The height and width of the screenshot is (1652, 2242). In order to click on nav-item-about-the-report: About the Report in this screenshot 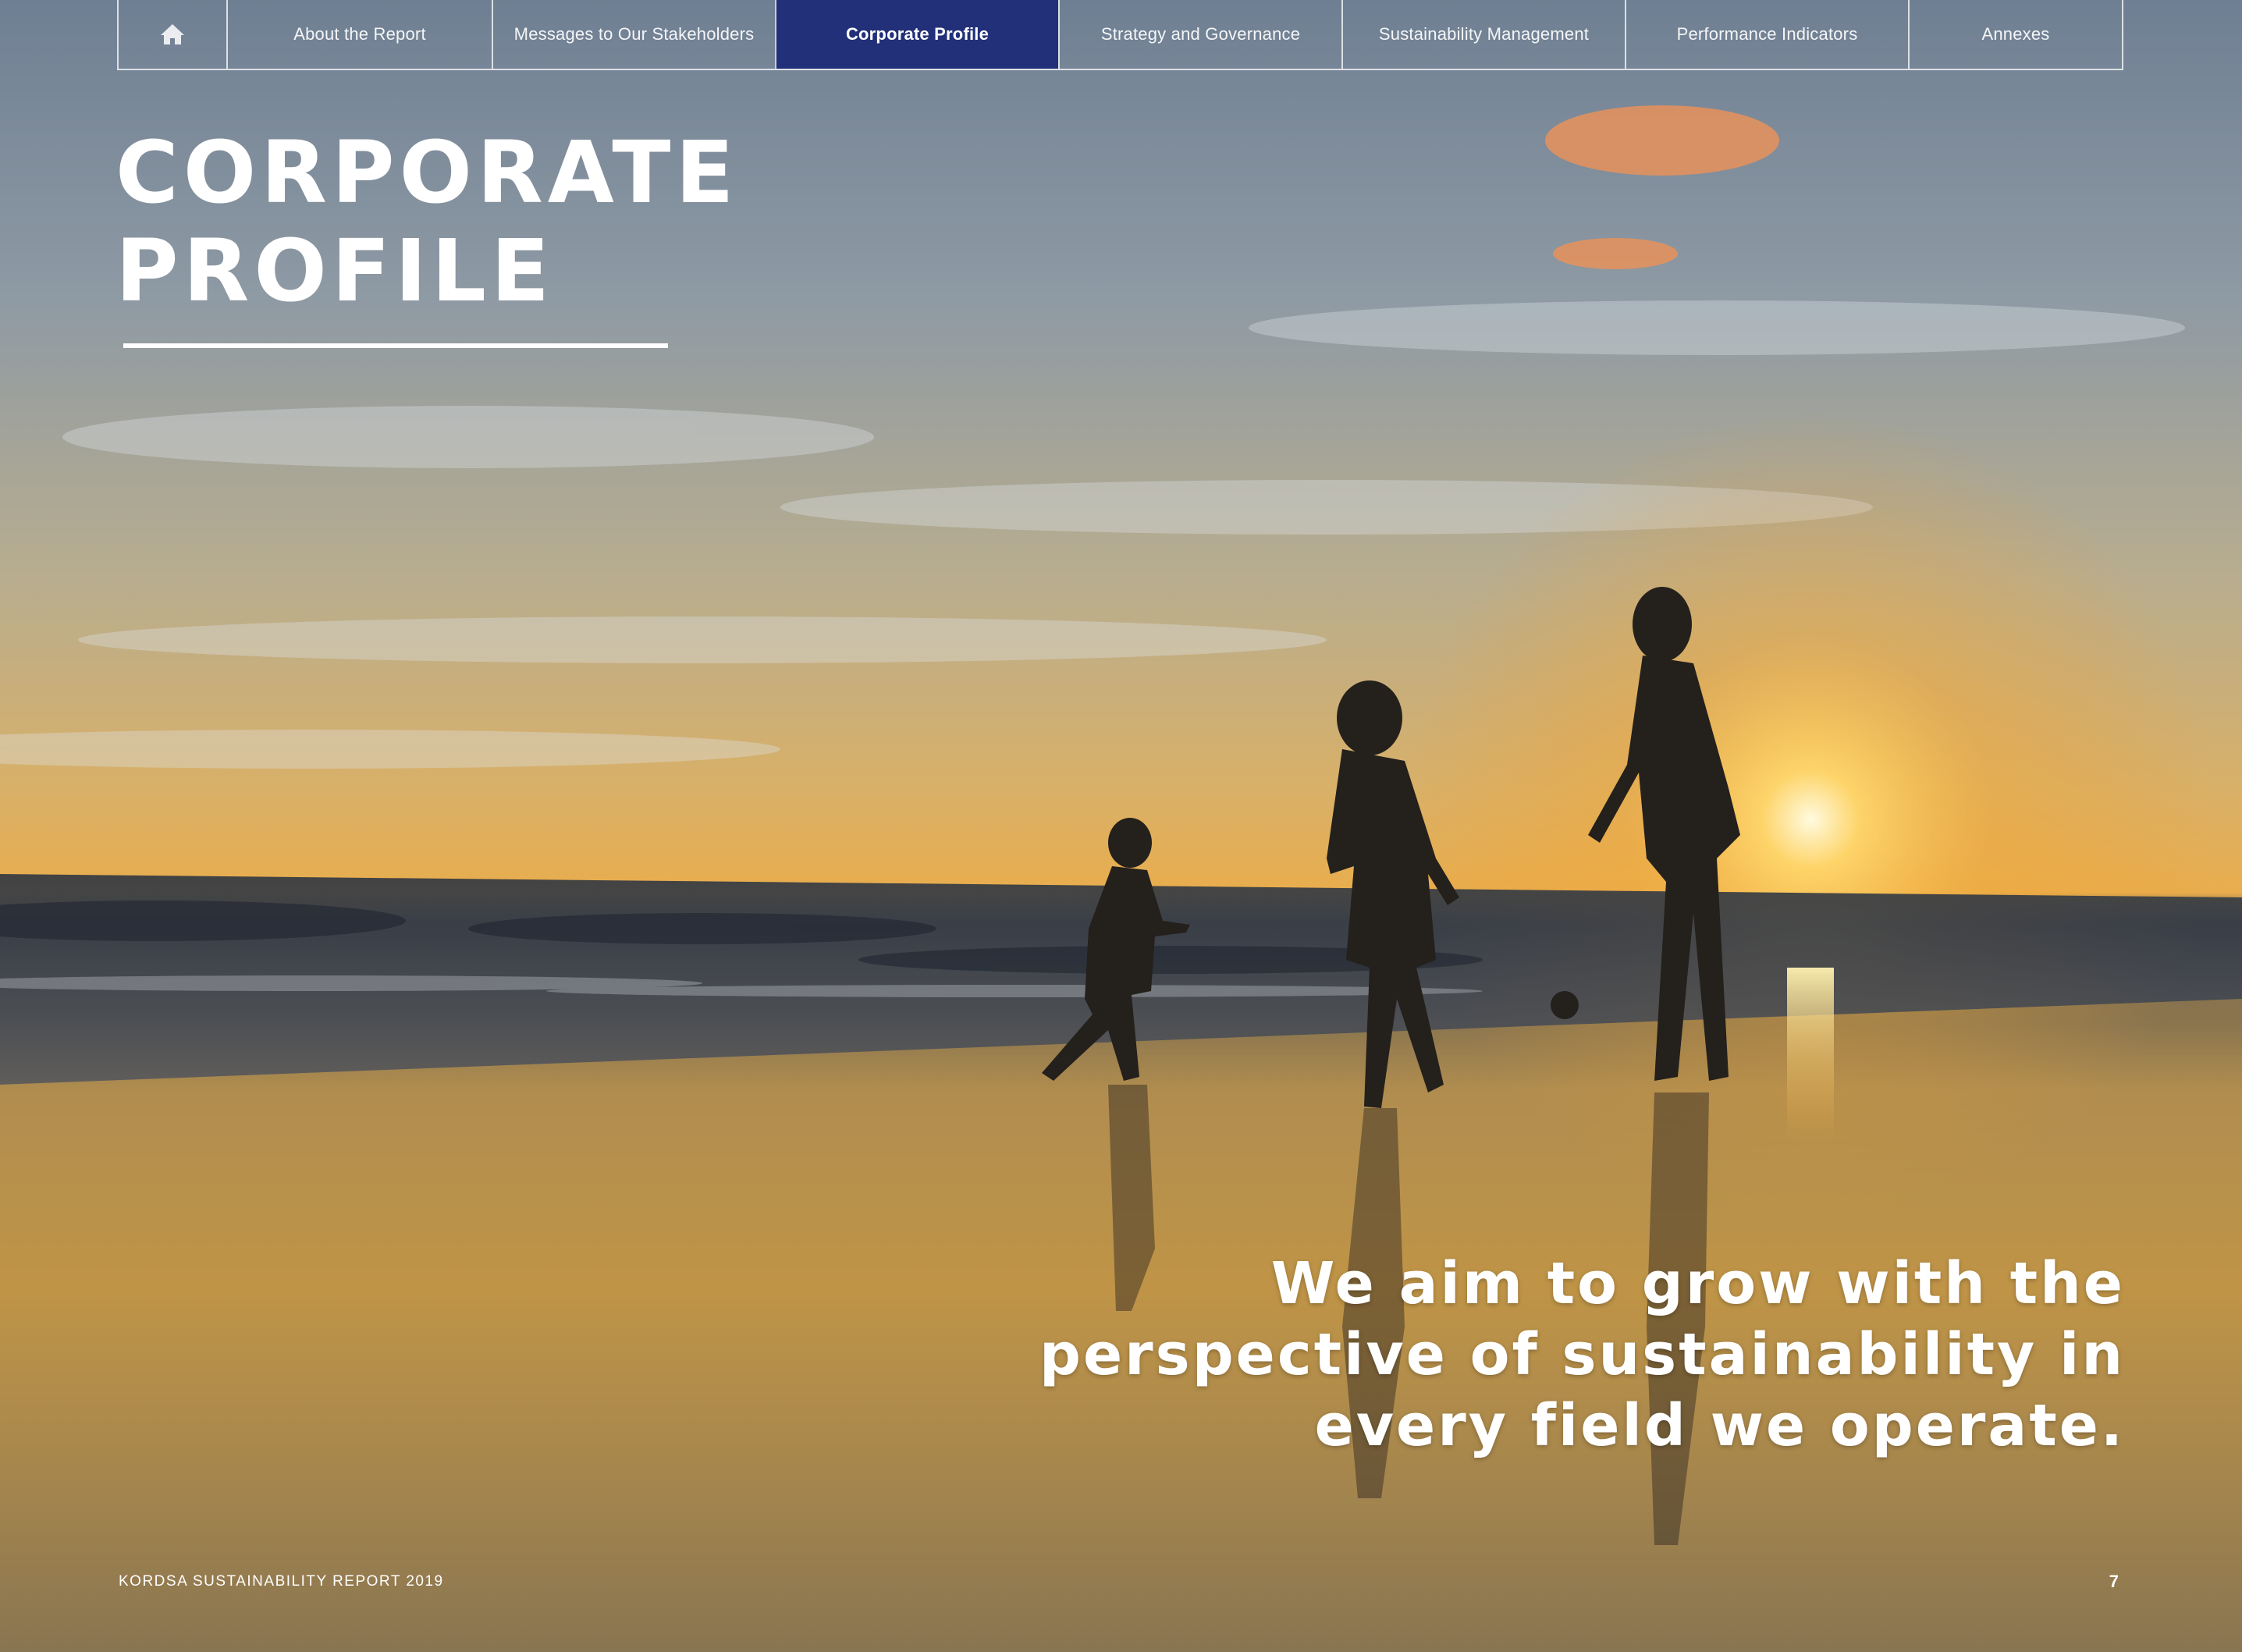, I will do `click(359, 35)`.